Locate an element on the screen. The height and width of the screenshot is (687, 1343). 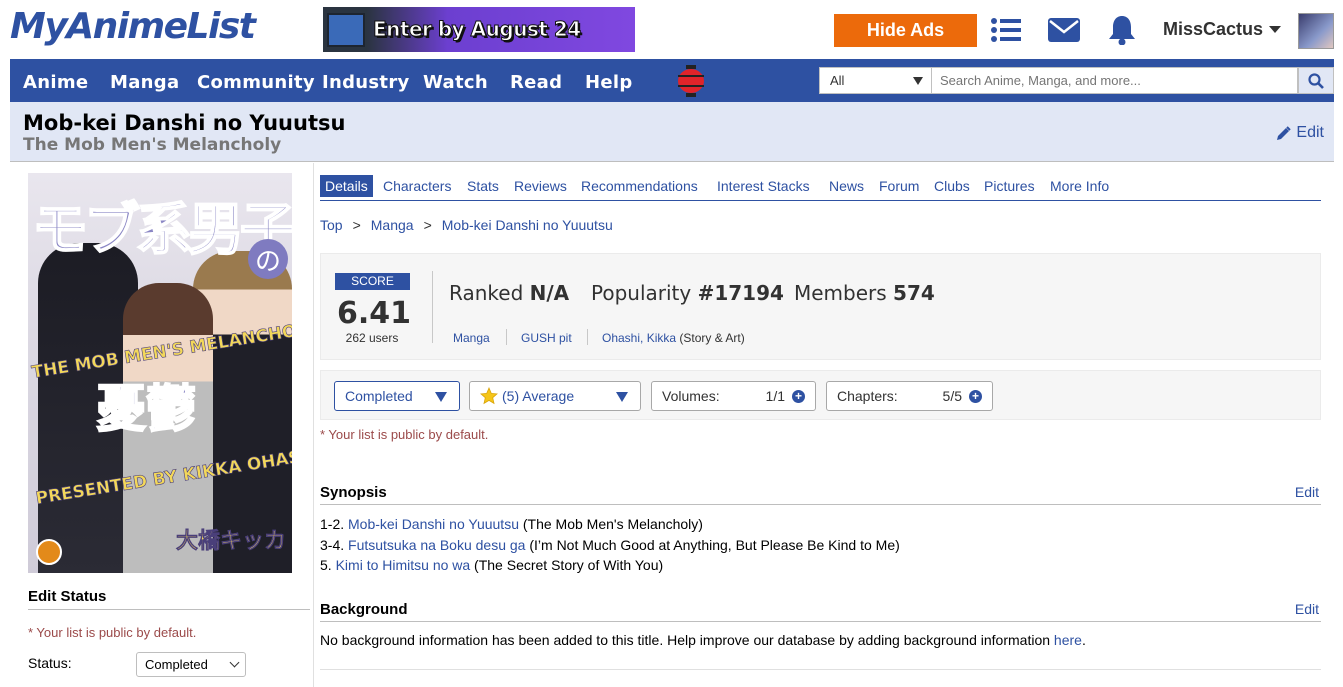
nav-industry: Industry is located at coordinates (366, 82).